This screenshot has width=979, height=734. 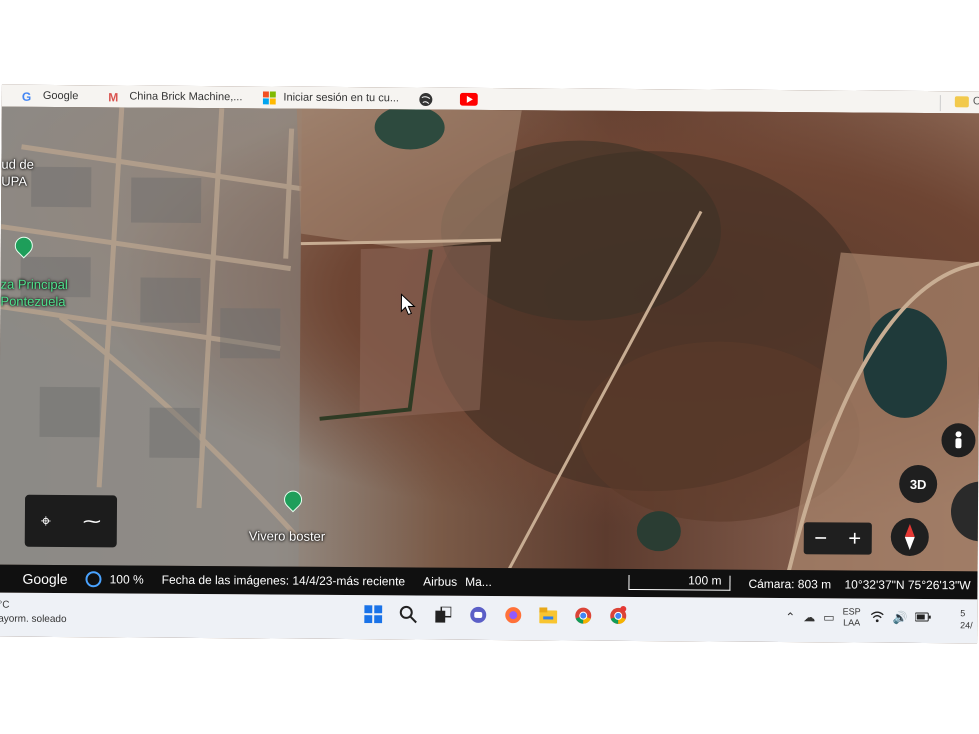 What do you see at coordinates (5, 605) in the screenshot?
I see `weather-temp: °C` at bounding box center [5, 605].